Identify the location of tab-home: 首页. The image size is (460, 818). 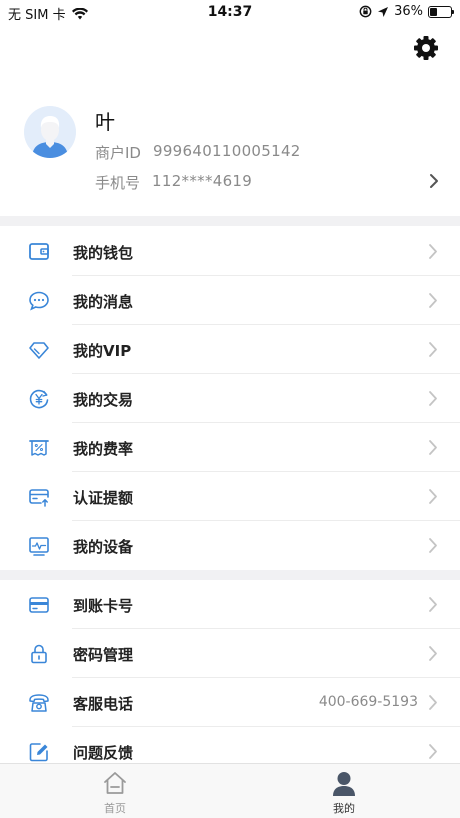
(115, 793).